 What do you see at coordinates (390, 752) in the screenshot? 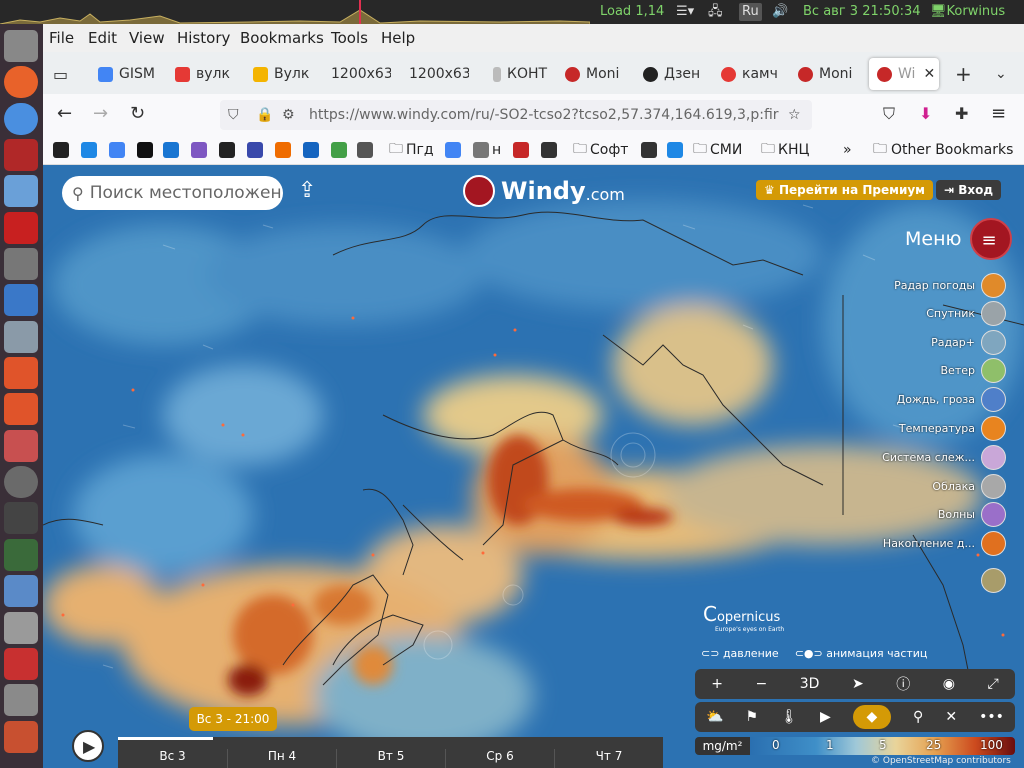
I see `timeline: Вс 3 Пн 4 Вт 5 Ср 6 Чт 7` at bounding box center [390, 752].